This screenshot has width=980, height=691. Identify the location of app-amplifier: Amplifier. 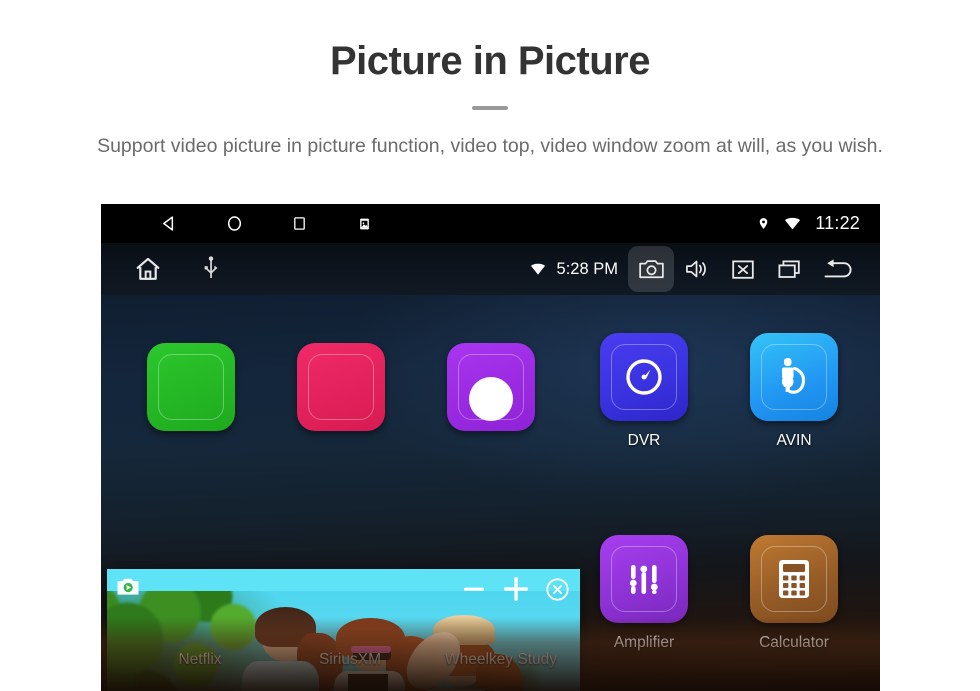
(644, 593).